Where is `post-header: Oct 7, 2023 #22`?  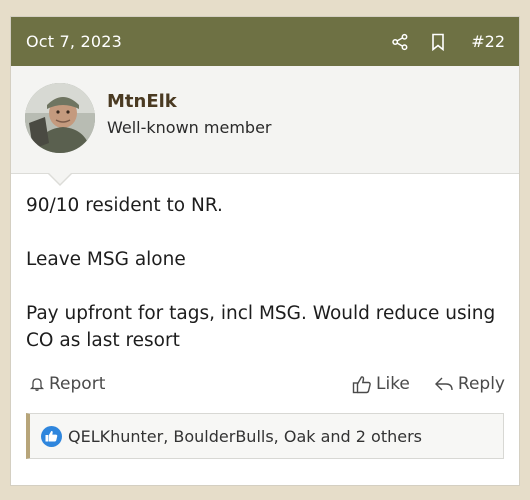
post-header: Oct 7, 2023 #22 is located at coordinates (265, 41).